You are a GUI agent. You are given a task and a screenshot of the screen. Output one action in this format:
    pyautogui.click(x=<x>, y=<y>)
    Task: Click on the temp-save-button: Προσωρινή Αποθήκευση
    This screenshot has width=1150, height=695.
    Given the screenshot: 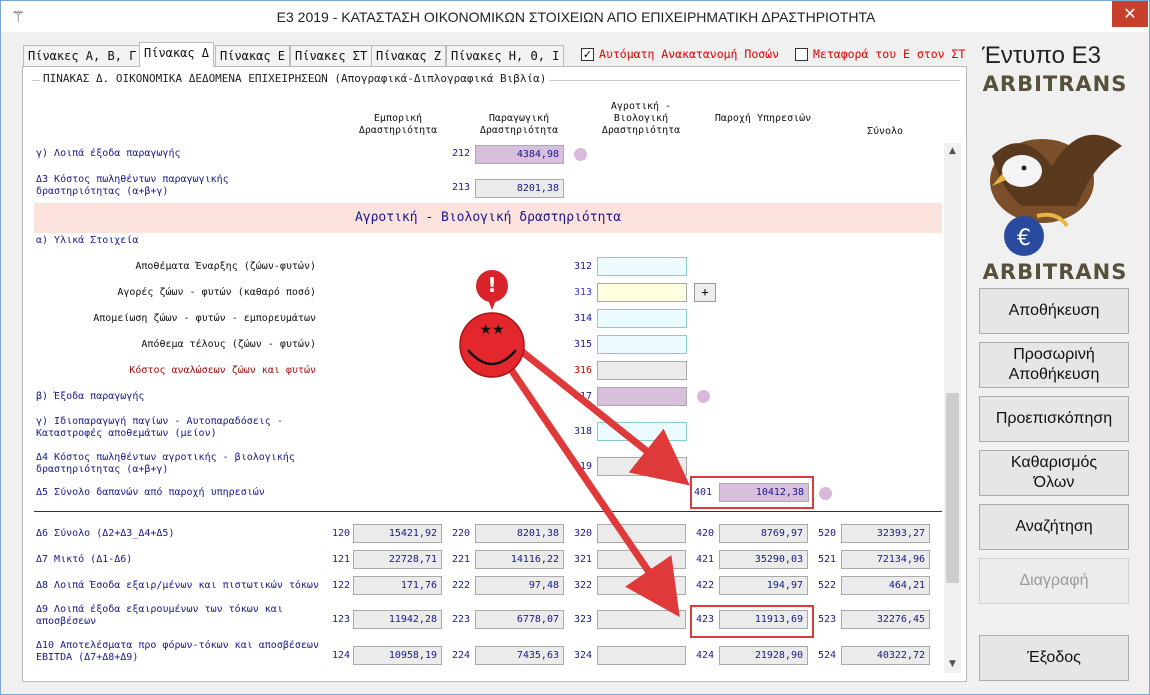 What is the action you would take?
    pyautogui.click(x=1054, y=365)
    